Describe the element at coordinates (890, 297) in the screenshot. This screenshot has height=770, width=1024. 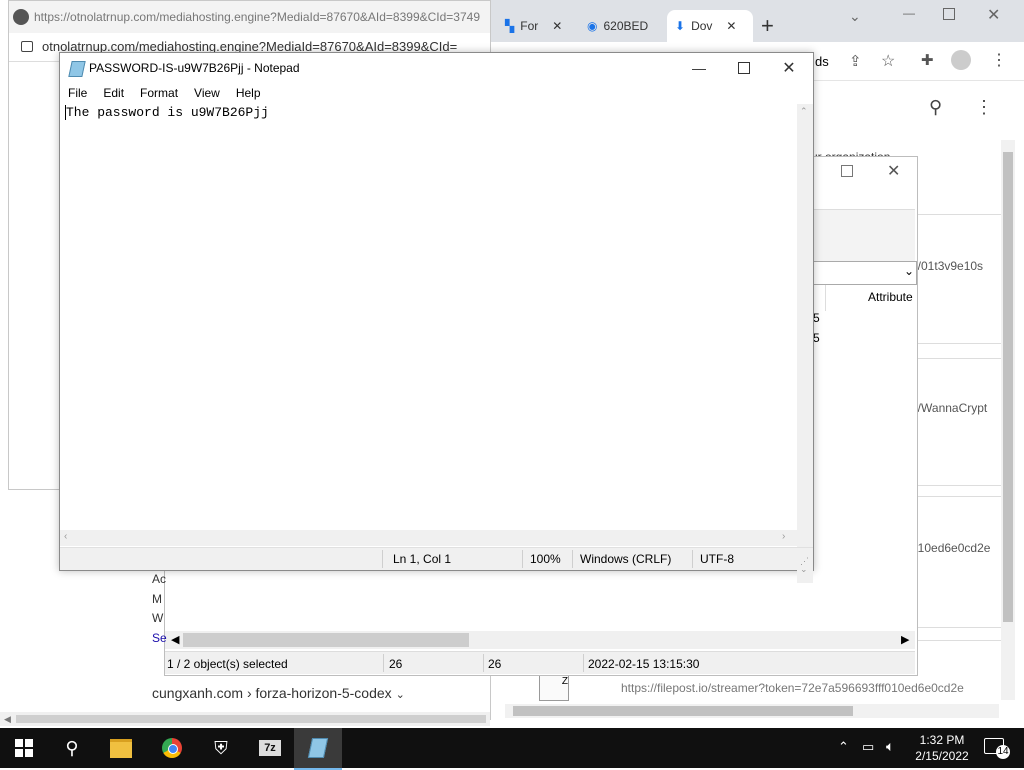
I see `column-header-attribute: Attribute` at that location.